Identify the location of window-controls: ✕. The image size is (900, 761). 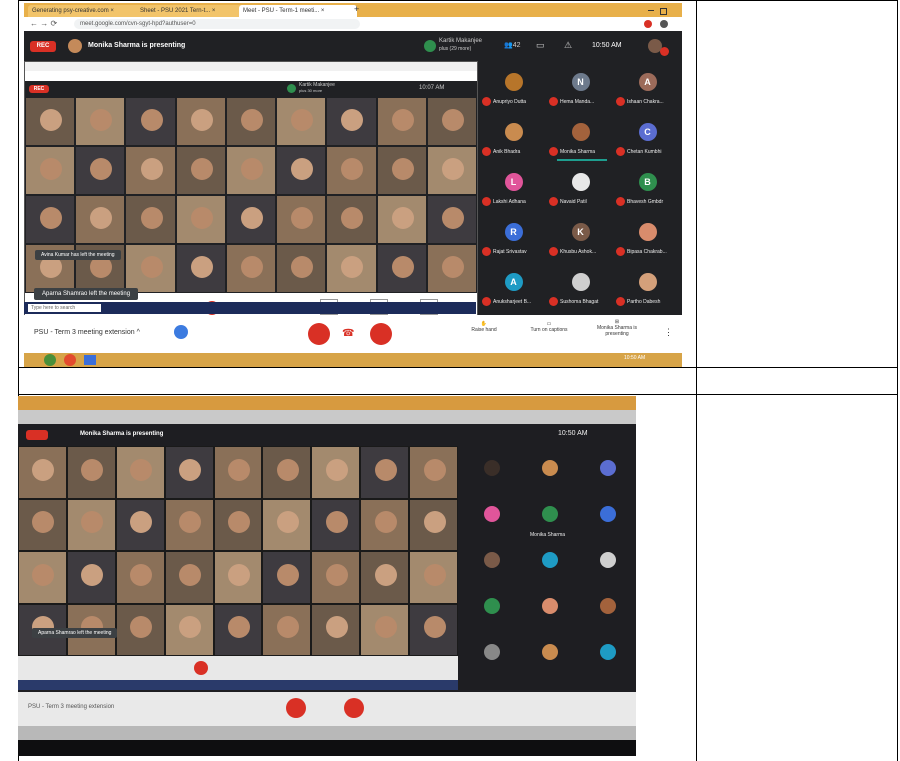
(661, 16).